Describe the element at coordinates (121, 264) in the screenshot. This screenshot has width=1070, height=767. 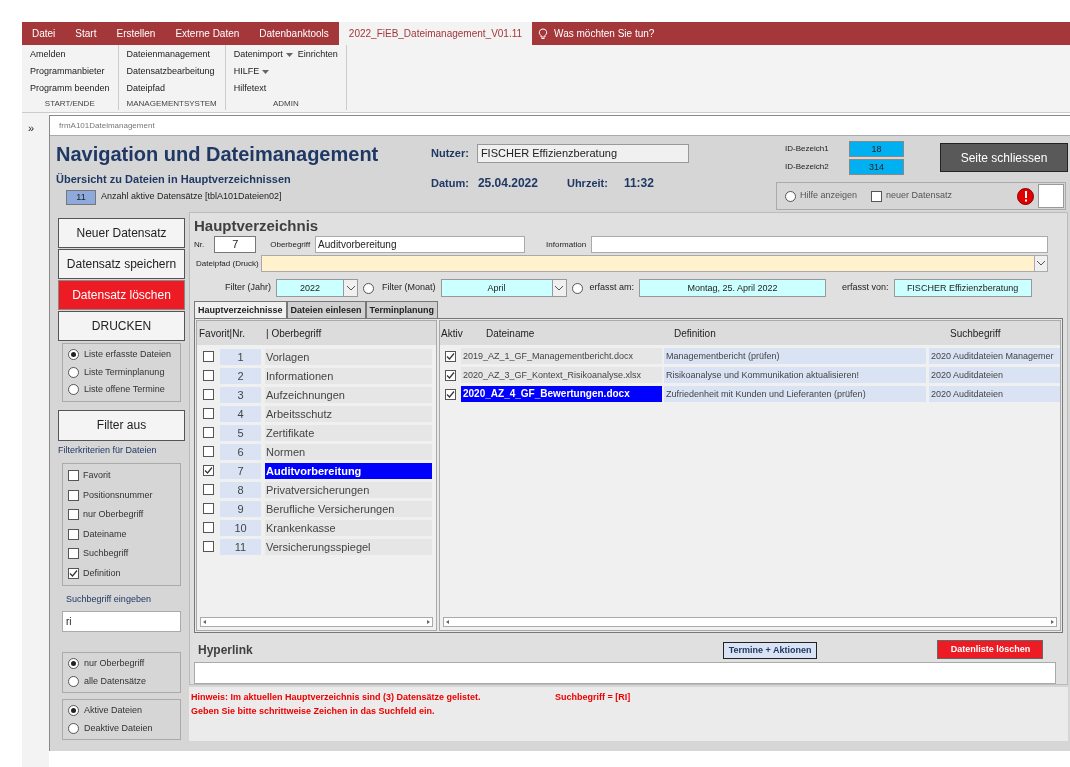
I see `action-button: Datensatz speichern` at that location.